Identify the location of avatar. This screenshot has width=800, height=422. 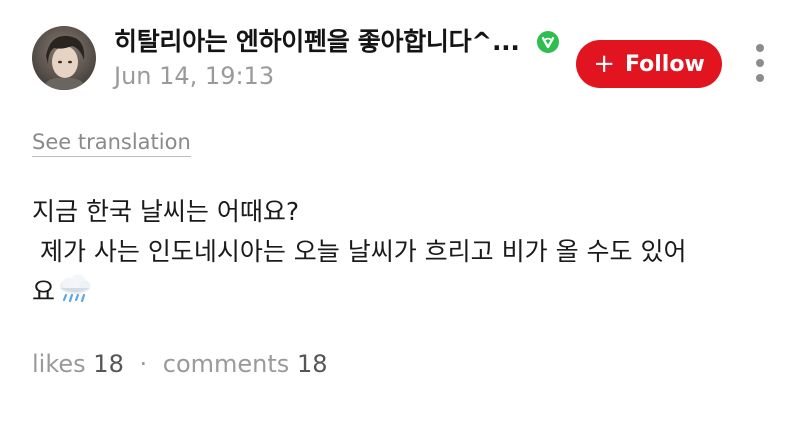
(64, 58).